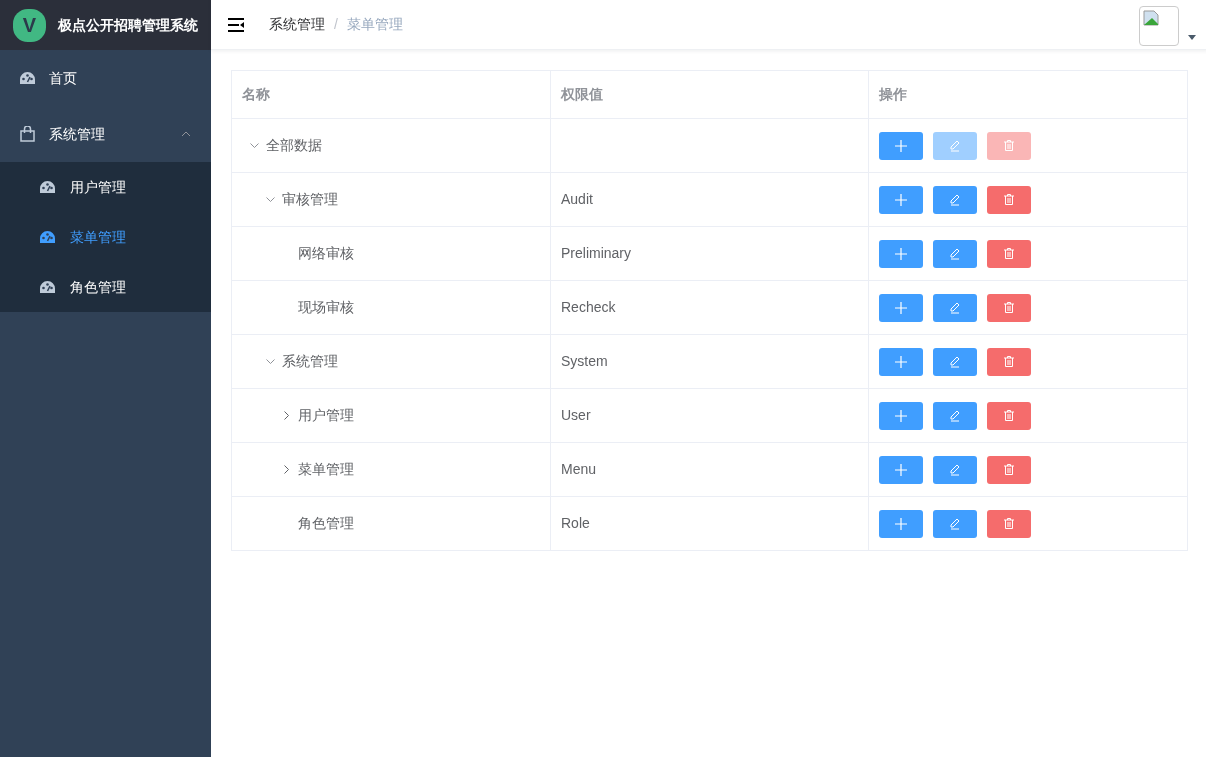 The width and height of the screenshot is (1206, 757). What do you see at coordinates (326, 469) in the screenshot?
I see `name-cell-text: 菜单管理` at bounding box center [326, 469].